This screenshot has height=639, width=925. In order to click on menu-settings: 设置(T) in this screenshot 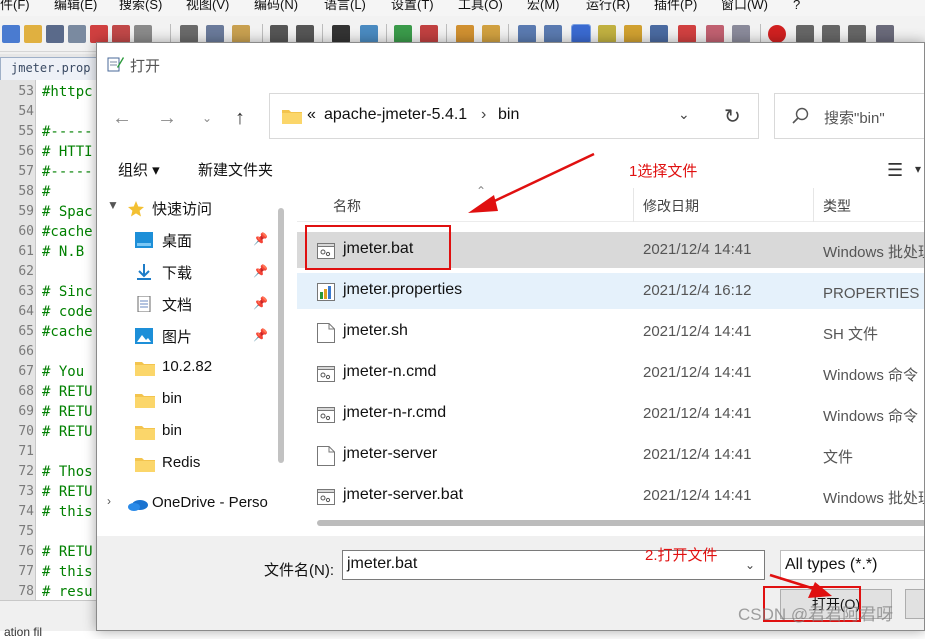, I will do `click(412, 6)`.